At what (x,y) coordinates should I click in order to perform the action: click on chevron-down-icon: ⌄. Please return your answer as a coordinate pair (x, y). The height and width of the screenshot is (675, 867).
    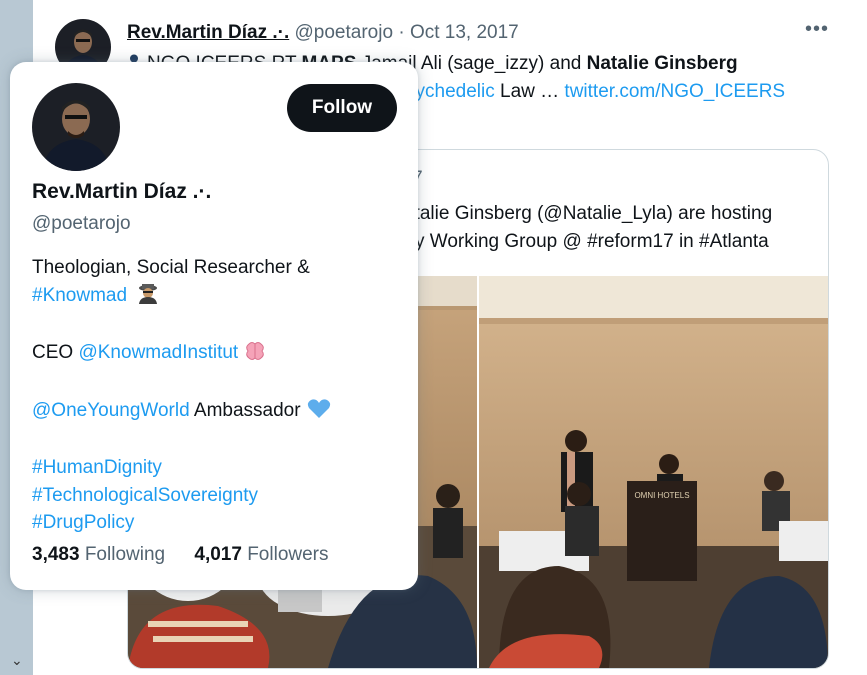
    Looking at the image, I should click on (17, 660).